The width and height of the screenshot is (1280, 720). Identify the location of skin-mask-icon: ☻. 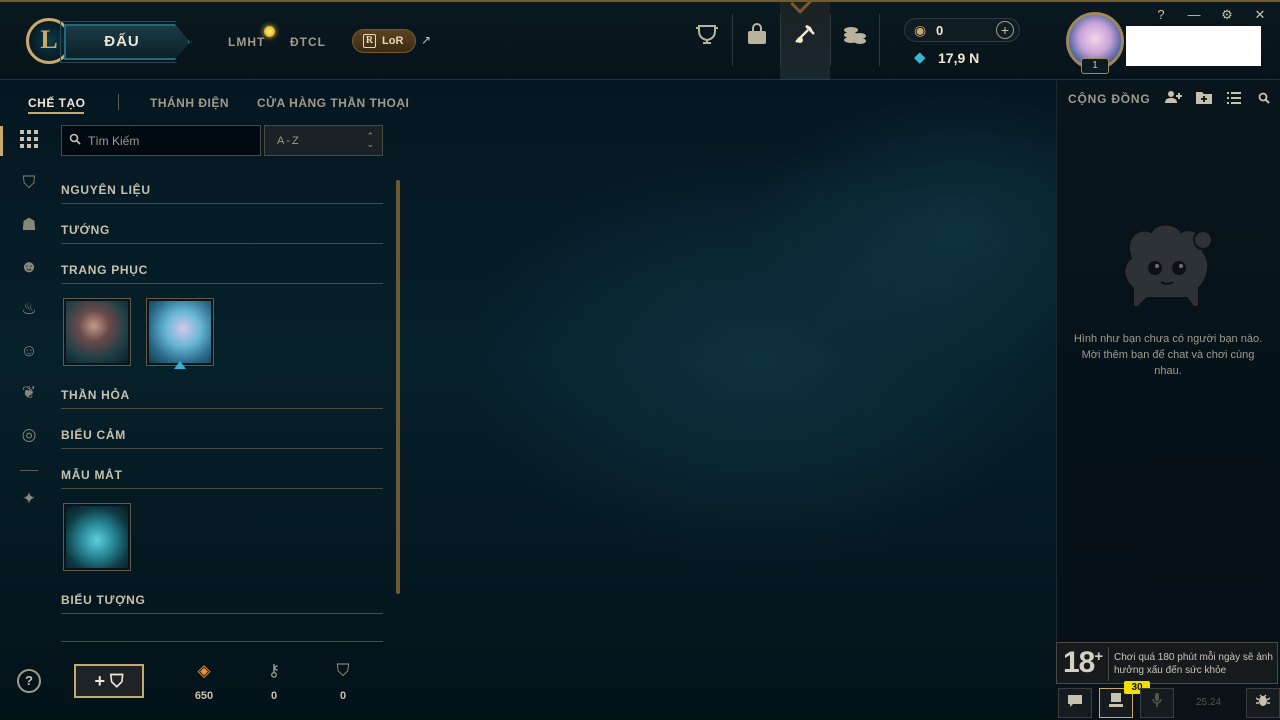
(29, 267).